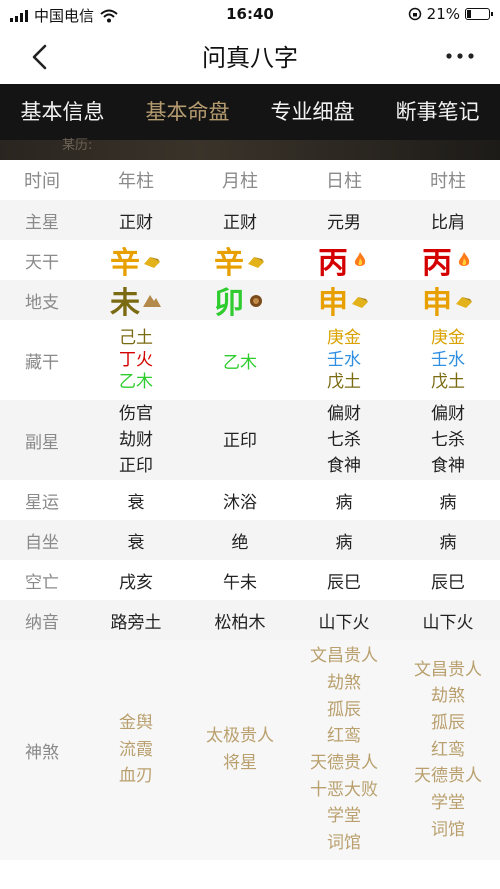 The height and width of the screenshot is (889, 500). Describe the element at coordinates (240, 582) in the screenshot. I see `void-month: 午未` at that location.